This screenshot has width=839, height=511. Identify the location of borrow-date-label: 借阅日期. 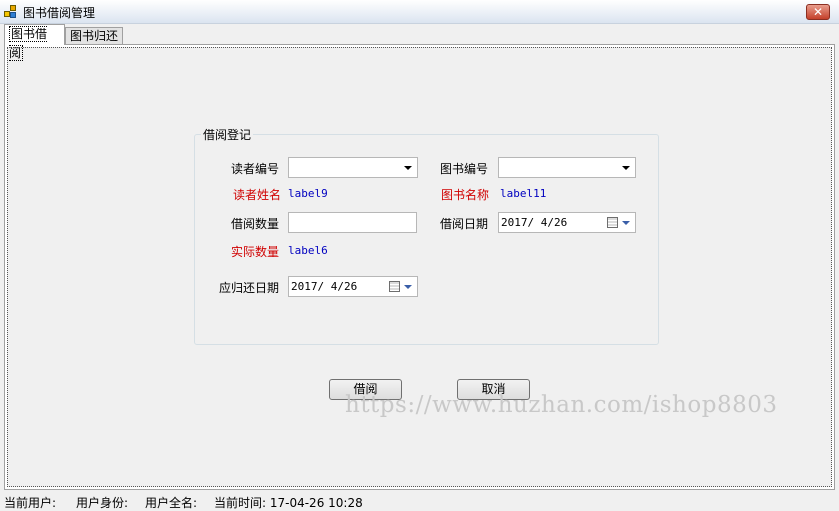
(464, 224).